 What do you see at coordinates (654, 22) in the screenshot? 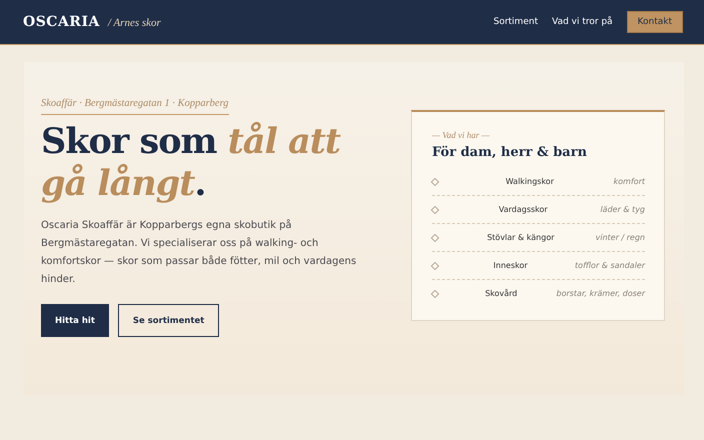
I see `contact-button: Kontakt` at bounding box center [654, 22].